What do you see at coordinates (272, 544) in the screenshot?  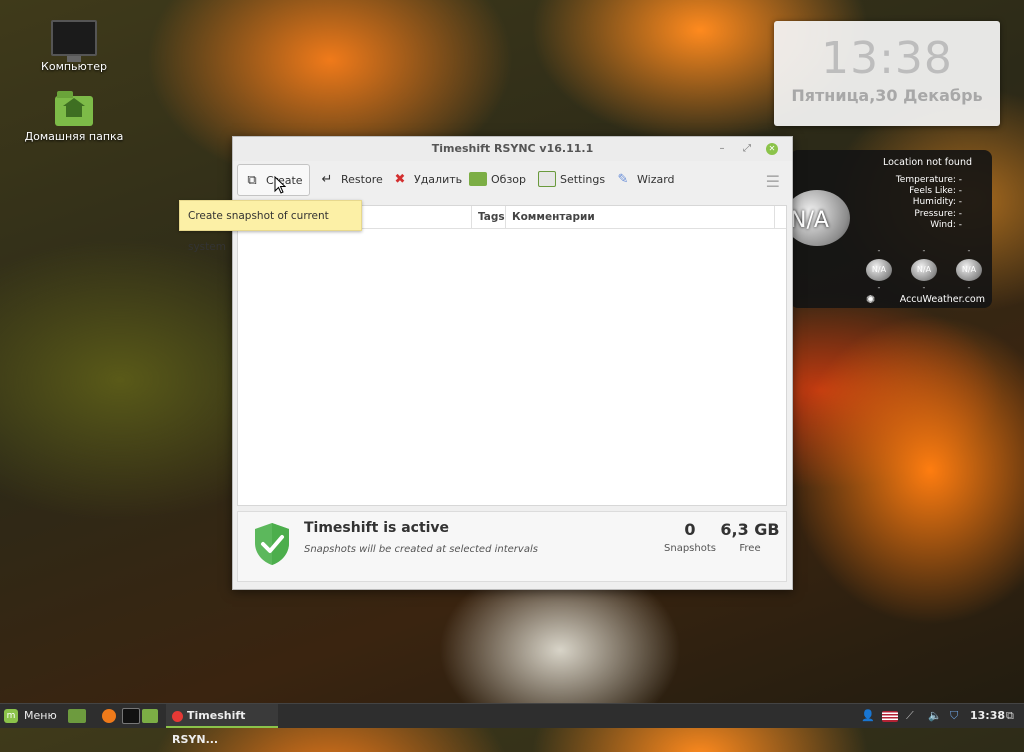 I see `shield-check-icon` at bounding box center [272, 544].